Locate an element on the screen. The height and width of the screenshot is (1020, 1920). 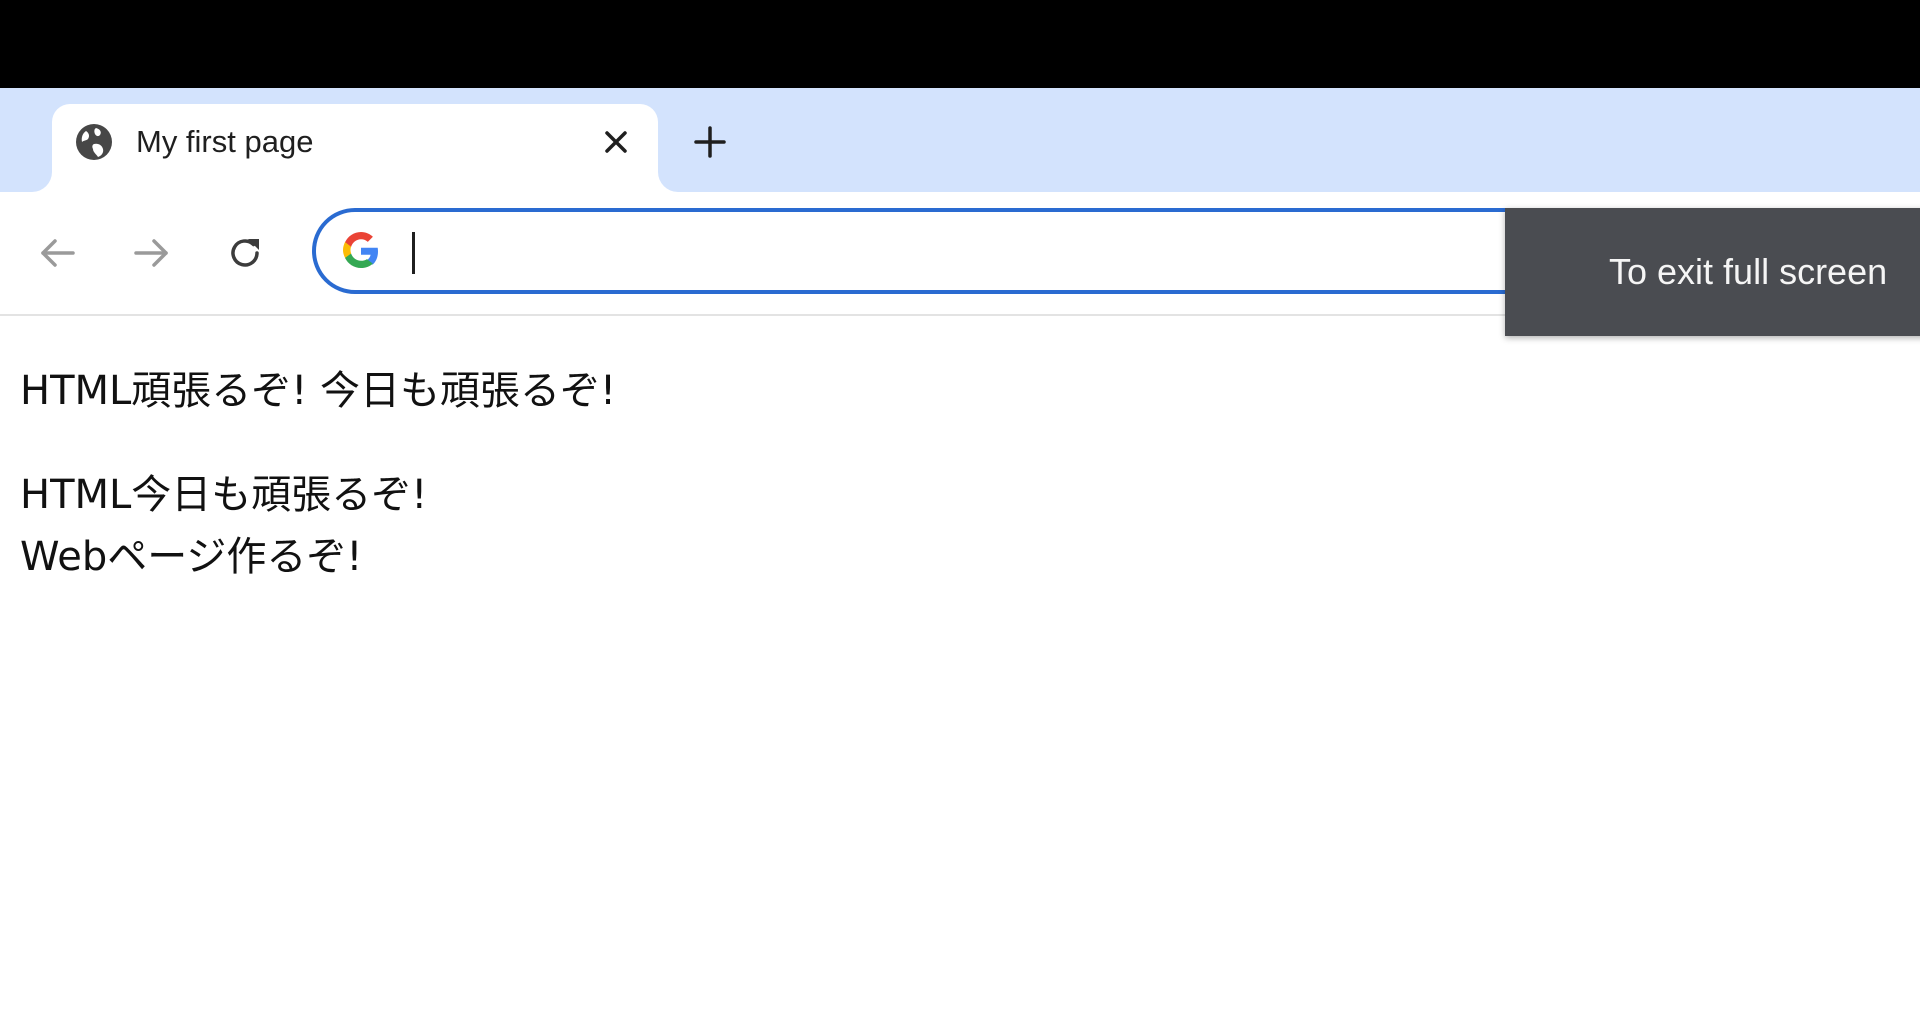
paragraph-2-line-1: HTML今日も頑張るぞ! is located at coordinates (224, 495).